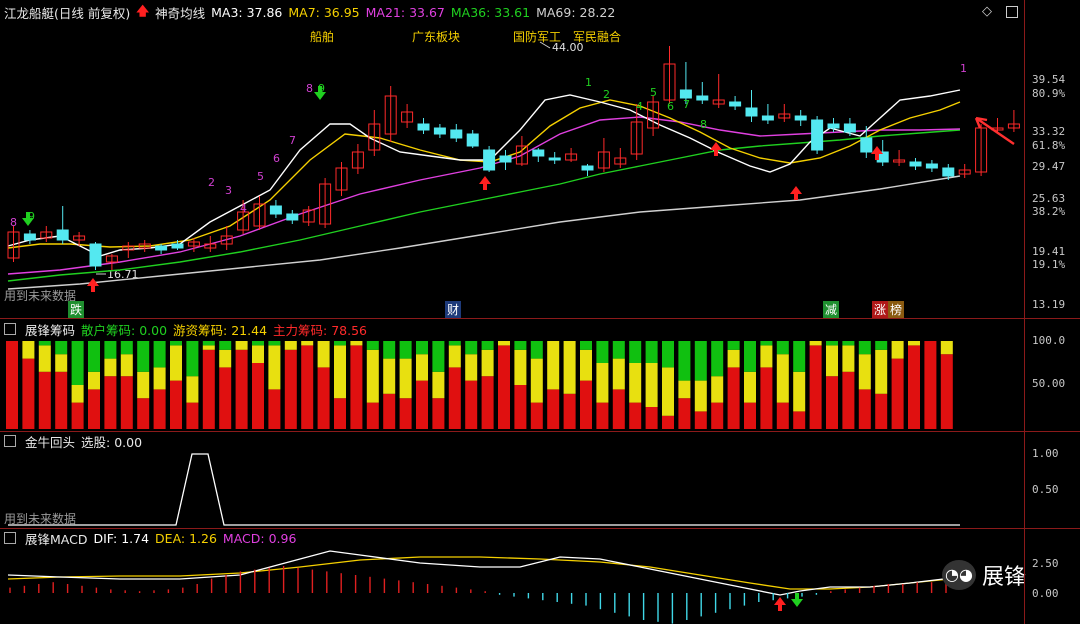 The height and width of the screenshot is (624, 1080). Describe the element at coordinates (1045, 489) in the screenshot. I see `jinniu-tick: 0.50` at that location.